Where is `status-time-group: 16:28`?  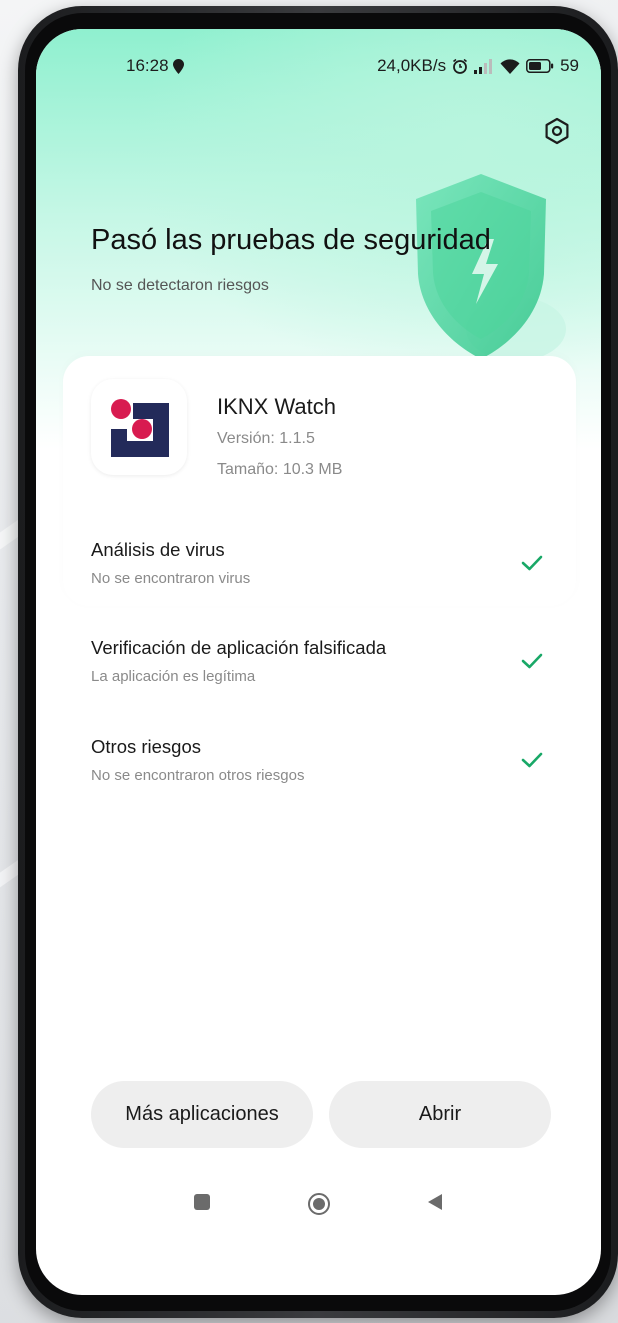 status-time-group: 16:28 is located at coordinates (155, 66).